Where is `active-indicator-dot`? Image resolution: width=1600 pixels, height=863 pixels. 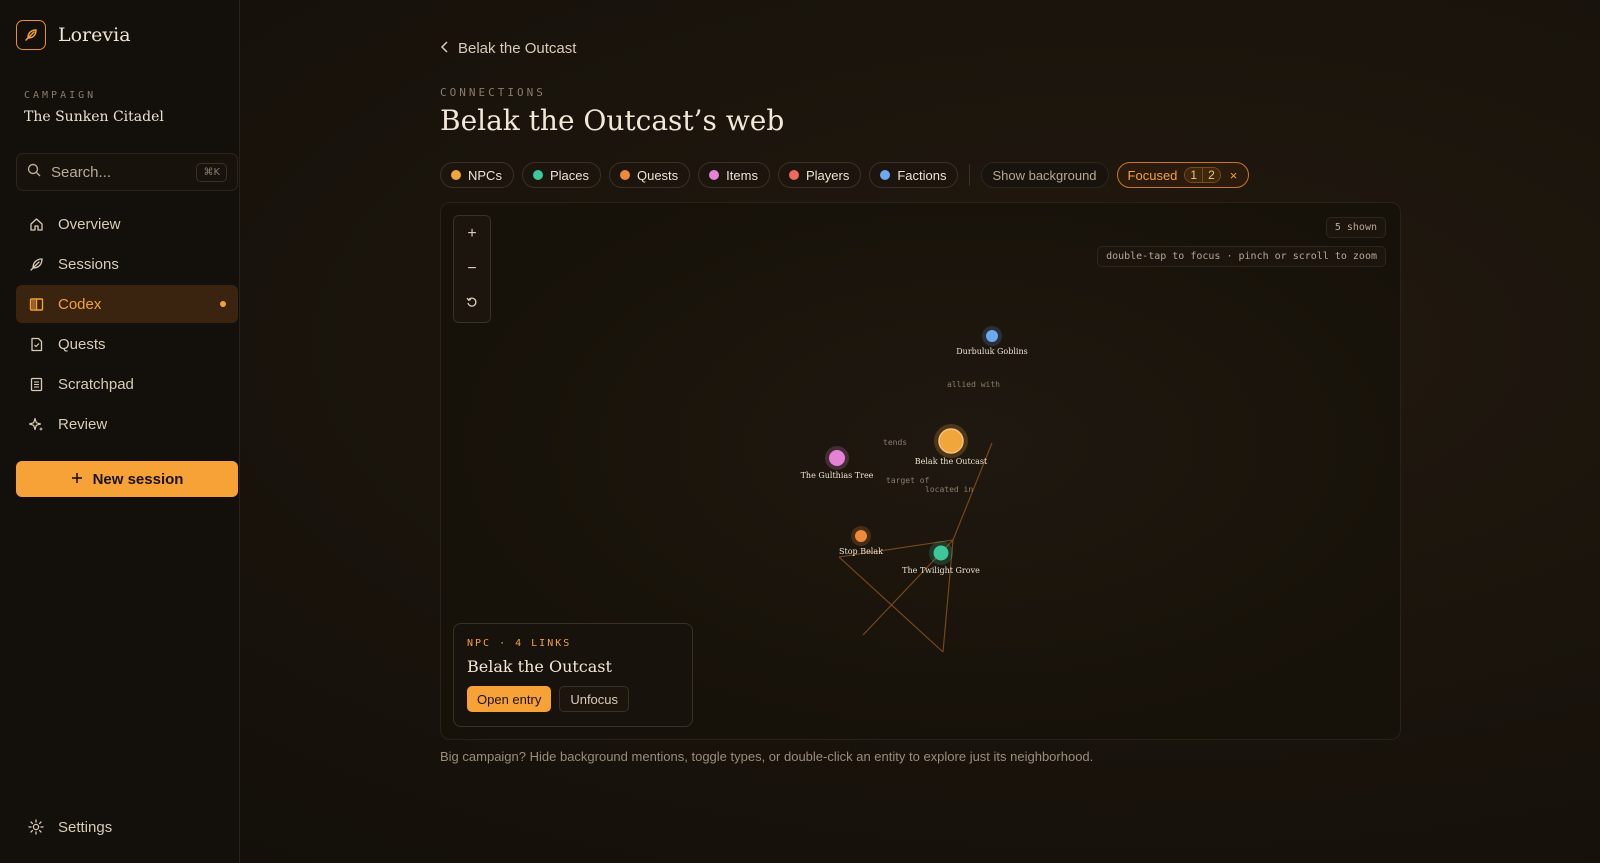 active-indicator-dot is located at coordinates (223, 304).